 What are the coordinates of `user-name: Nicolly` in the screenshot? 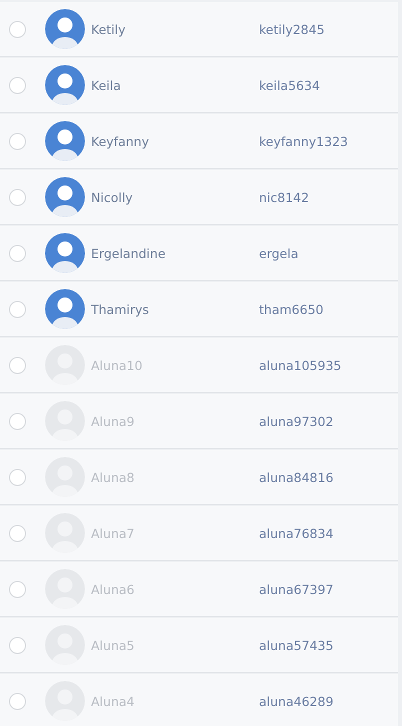 It's located at (112, 197).